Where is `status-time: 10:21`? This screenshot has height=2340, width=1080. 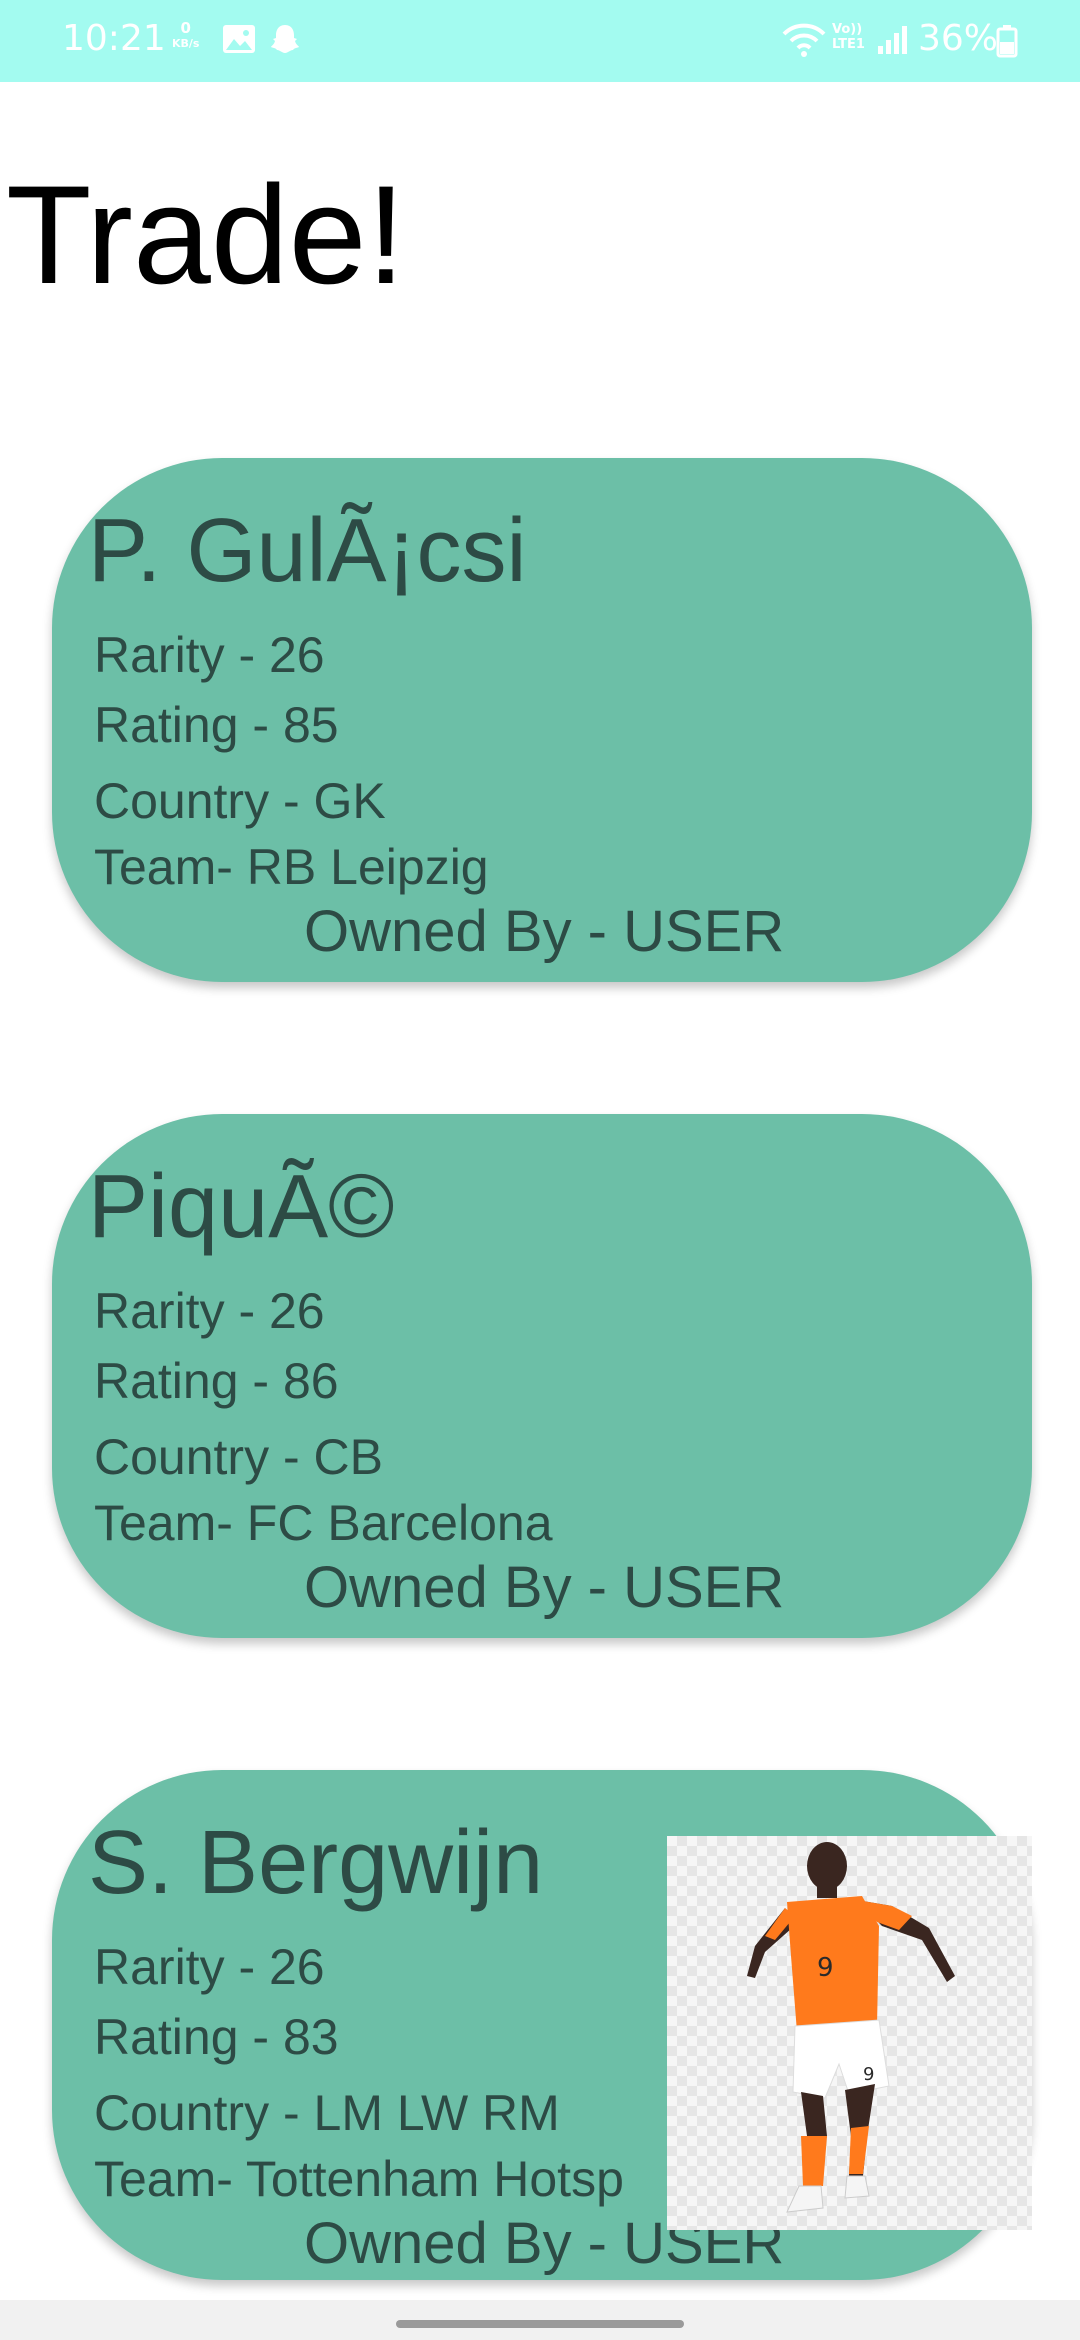
status-time: 10:21 is located at coordinates (114, 38).